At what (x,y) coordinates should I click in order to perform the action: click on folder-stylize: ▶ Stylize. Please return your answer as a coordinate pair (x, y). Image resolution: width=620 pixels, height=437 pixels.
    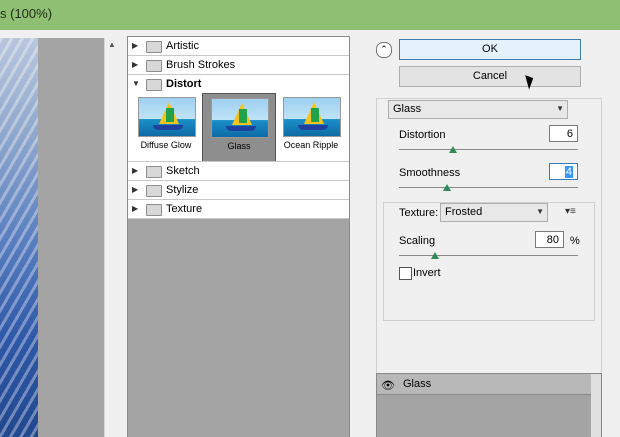
    Looking at the image, I should click on (238, 190).